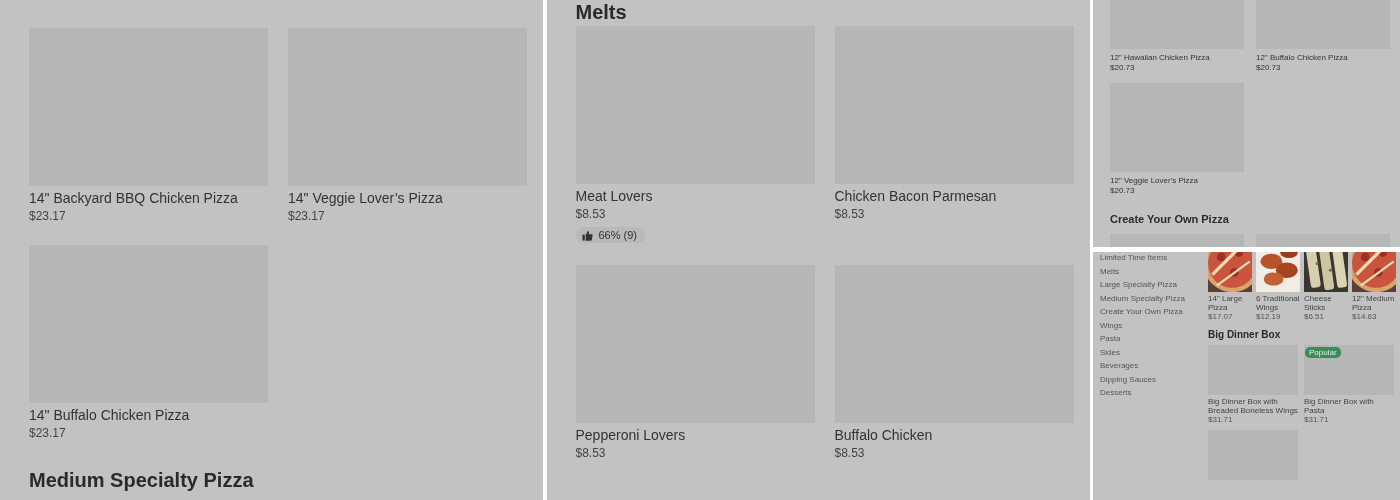 This screenshot has height=500, width=1400. Describe the element at coordinates (1315, 316) in the screenshot. I see `item-price: $6.51` at that location.